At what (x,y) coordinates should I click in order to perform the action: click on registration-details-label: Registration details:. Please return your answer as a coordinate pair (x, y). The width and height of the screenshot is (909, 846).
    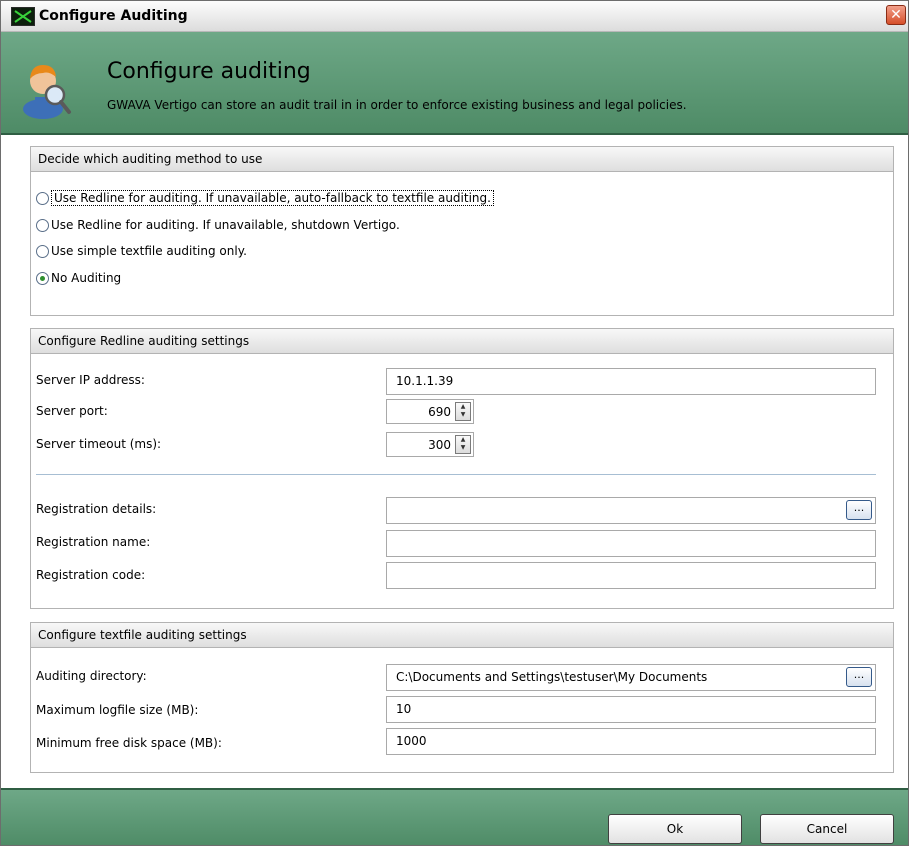
    Looking at the image, I should click on (96, 509).